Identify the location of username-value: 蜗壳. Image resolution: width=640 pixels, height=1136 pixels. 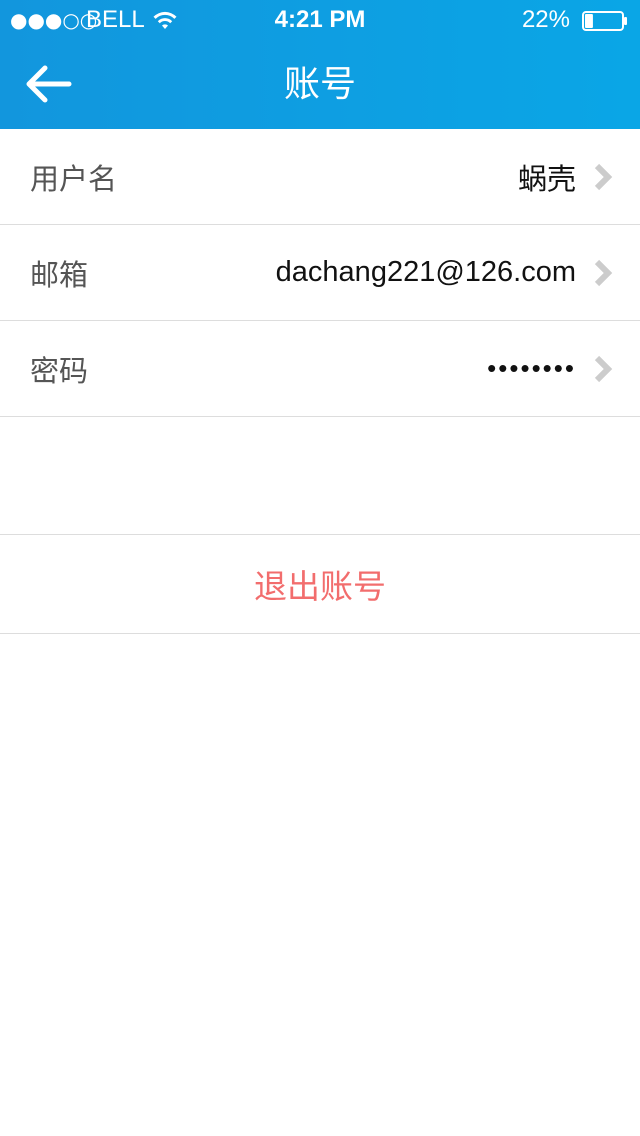
(546, 179).